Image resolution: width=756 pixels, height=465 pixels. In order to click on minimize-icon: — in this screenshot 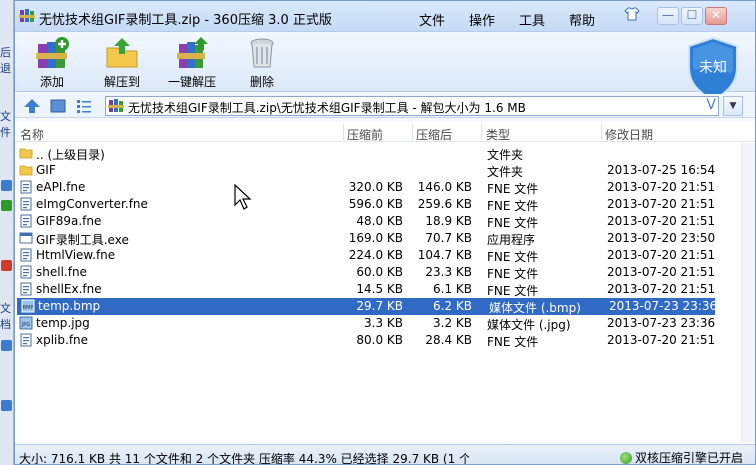, I will do `click(668, 15)`.